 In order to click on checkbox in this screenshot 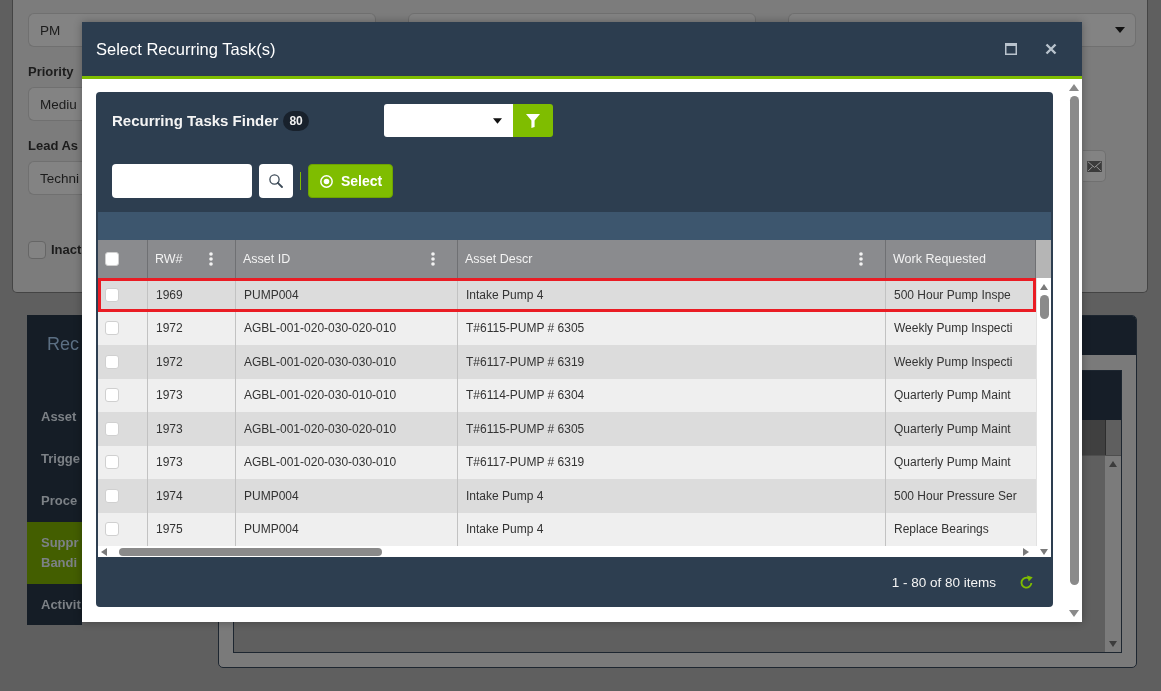, I will do `click(37, 250)`.